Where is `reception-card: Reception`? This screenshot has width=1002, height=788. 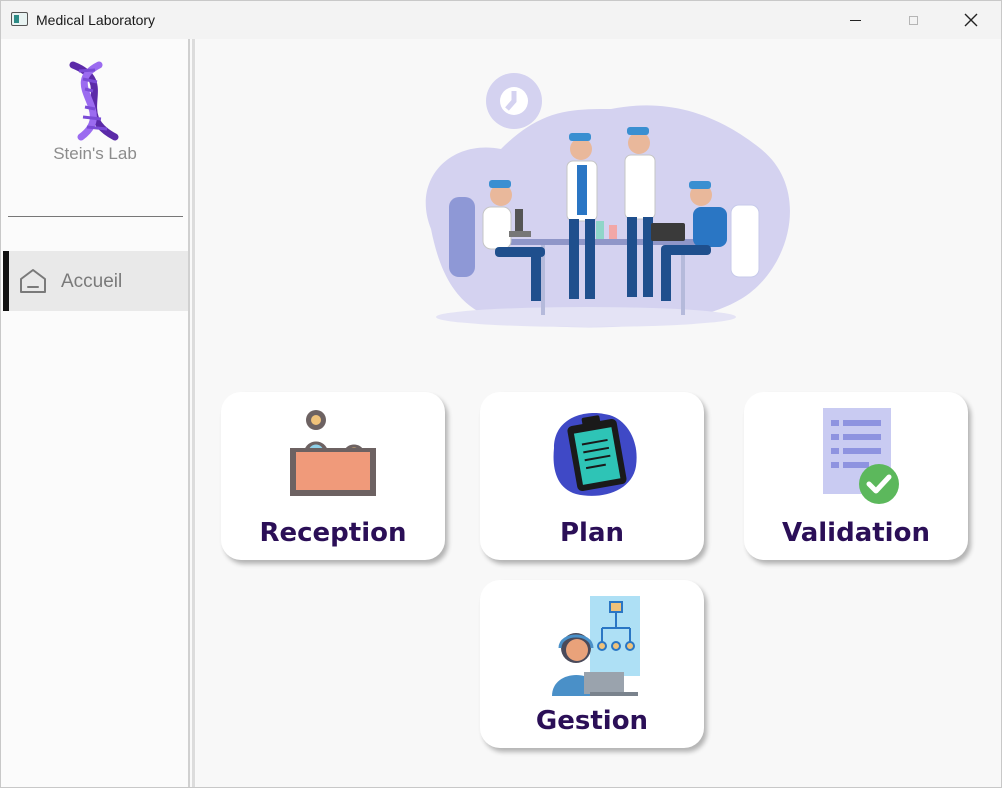 reception-card: Reception is located at coordinates (333, 476).